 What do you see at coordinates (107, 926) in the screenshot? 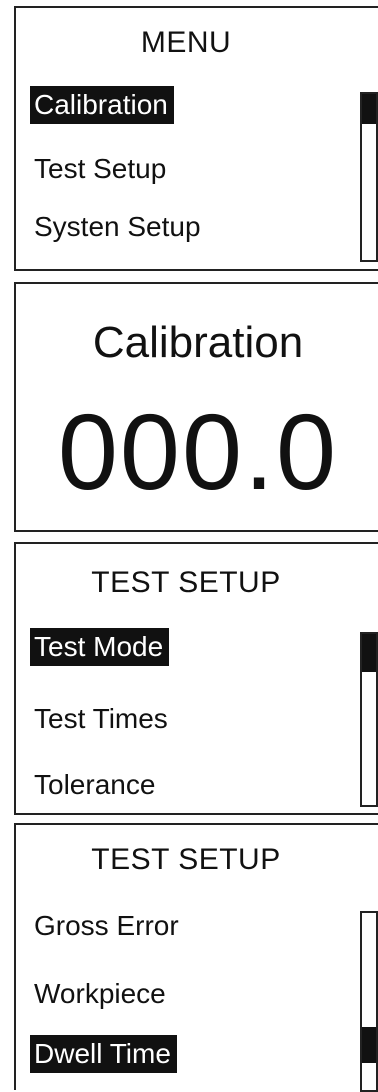
I see `menu-item-gross-error: Gross Error` at bounding box center [107, 926].